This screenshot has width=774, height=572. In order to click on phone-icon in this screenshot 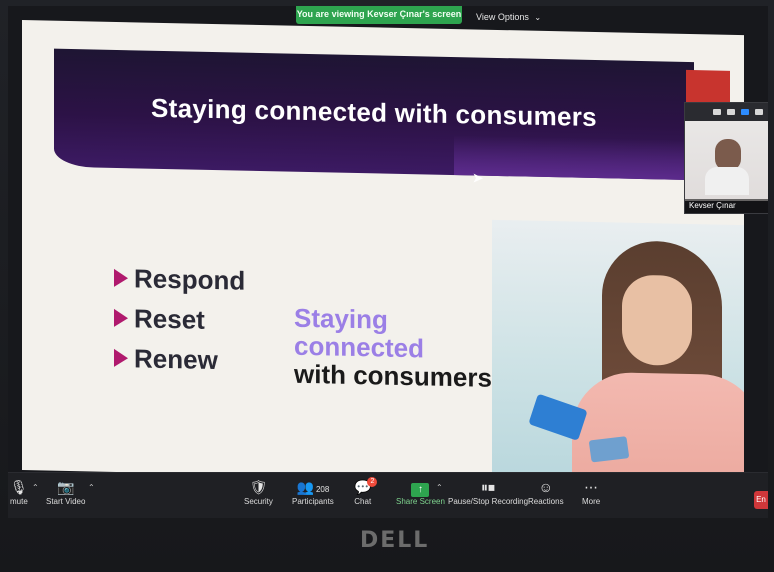, I will do `click(558, 417)`.